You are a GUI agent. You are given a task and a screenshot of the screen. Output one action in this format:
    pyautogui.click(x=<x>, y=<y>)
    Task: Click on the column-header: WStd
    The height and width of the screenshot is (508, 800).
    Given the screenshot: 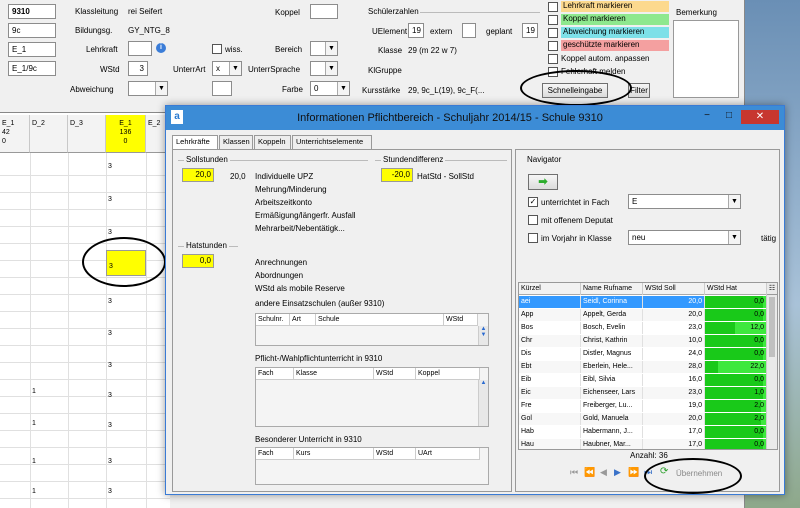 What is the action you would take?
    pyautogui.click(x=395, y=454)
    